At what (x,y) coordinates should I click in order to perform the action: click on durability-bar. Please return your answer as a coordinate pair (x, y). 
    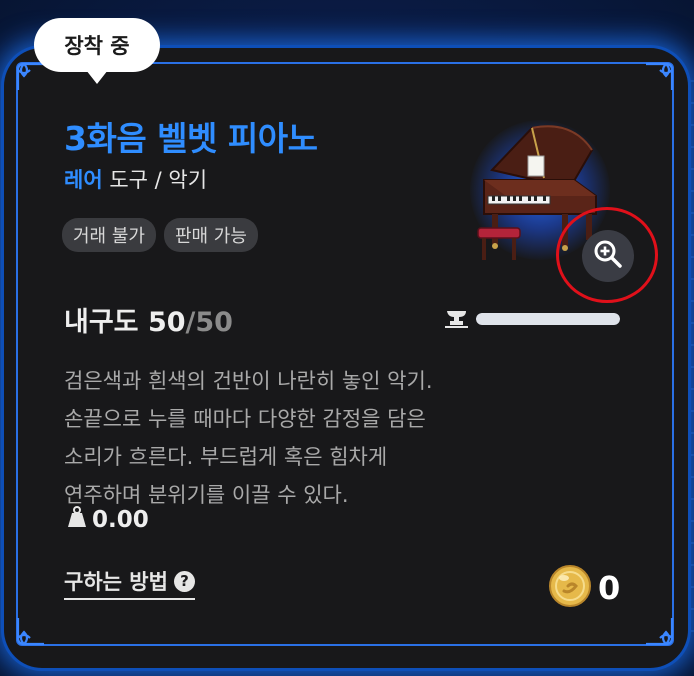
    Looking at the image, I should click on (548, 319).